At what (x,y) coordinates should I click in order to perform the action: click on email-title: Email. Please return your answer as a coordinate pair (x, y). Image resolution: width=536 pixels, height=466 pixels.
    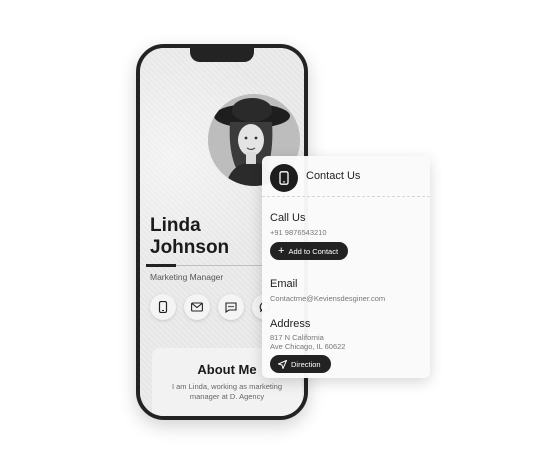
    Looking at the image, I should click on (284, 284).